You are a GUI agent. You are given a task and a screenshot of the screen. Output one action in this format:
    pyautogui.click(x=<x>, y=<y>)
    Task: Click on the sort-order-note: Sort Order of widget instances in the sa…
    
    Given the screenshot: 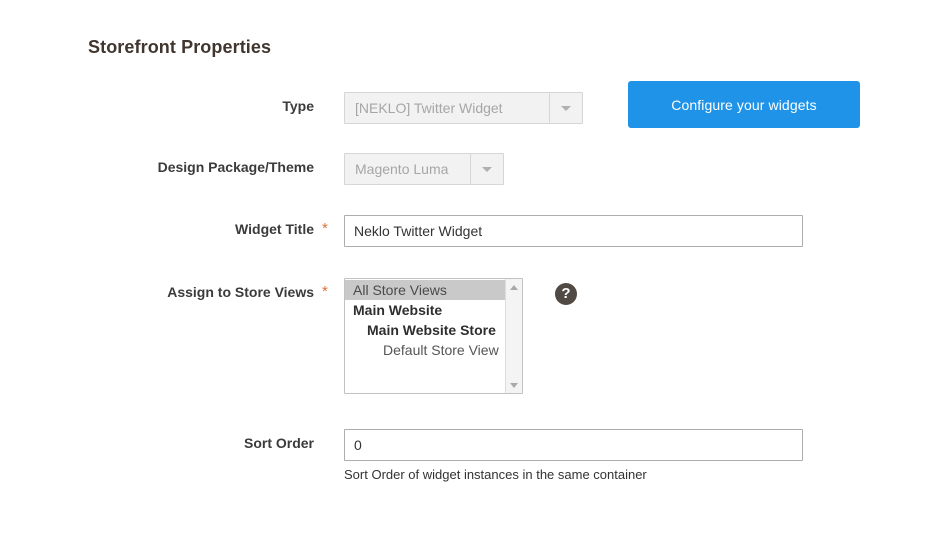 What is the action you would take?
    pyautogui.click(x=495, y=474)
    